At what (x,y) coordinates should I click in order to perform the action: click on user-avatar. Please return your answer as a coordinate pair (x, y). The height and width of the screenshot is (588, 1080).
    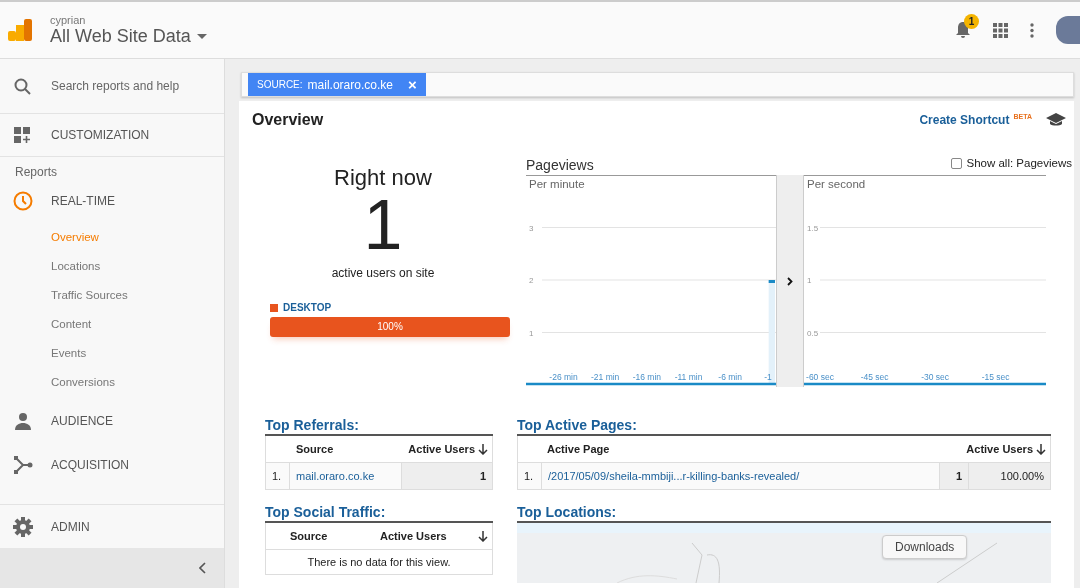
    Looking at the image, I should click on (1068, 30).